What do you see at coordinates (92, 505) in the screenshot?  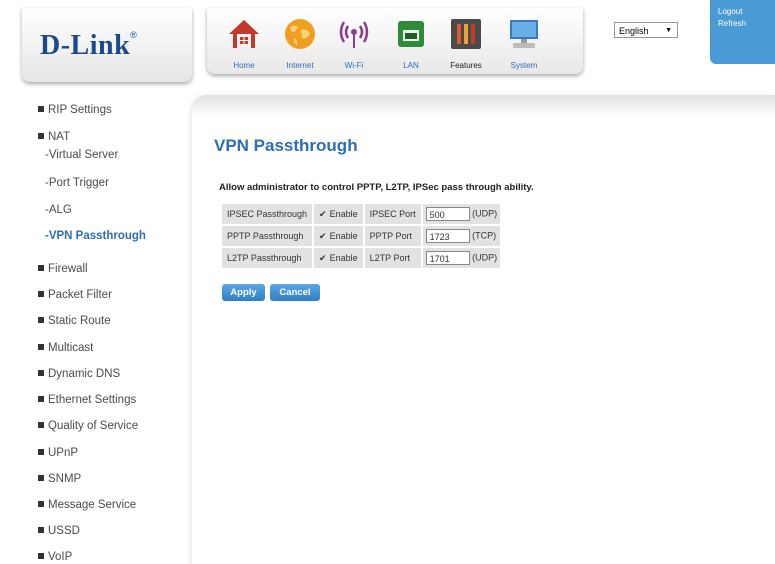 I see `sidebar-item-label: Message Service` at bounding box center [92, 505].